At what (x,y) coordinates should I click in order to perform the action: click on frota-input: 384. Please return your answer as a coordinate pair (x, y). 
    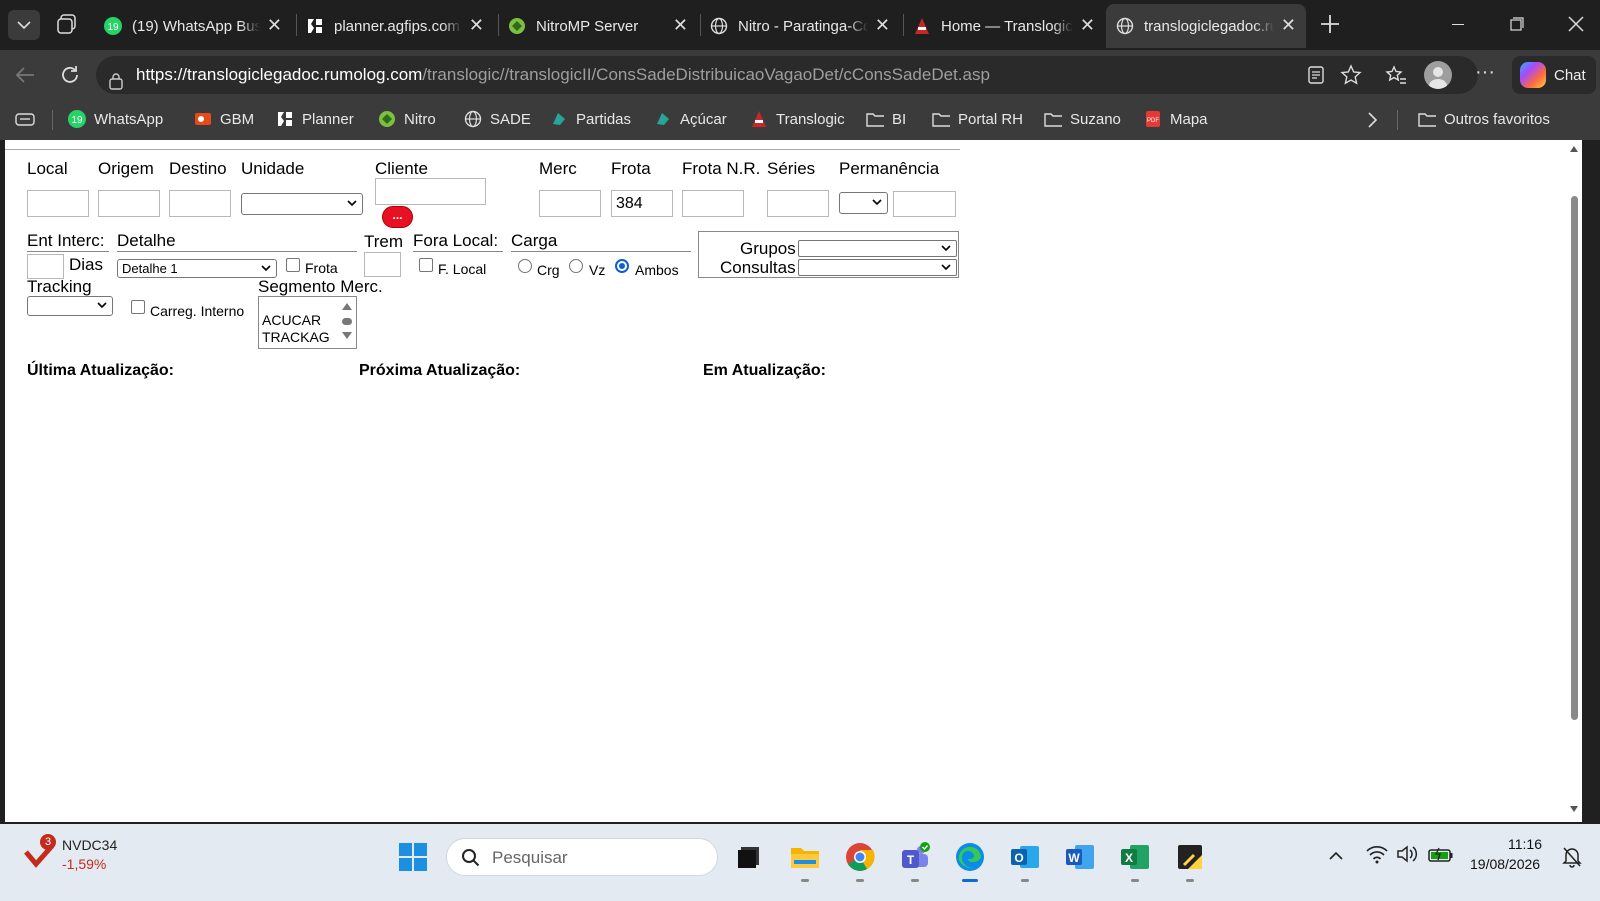
    Looking at the image, I should click on (642, 203).